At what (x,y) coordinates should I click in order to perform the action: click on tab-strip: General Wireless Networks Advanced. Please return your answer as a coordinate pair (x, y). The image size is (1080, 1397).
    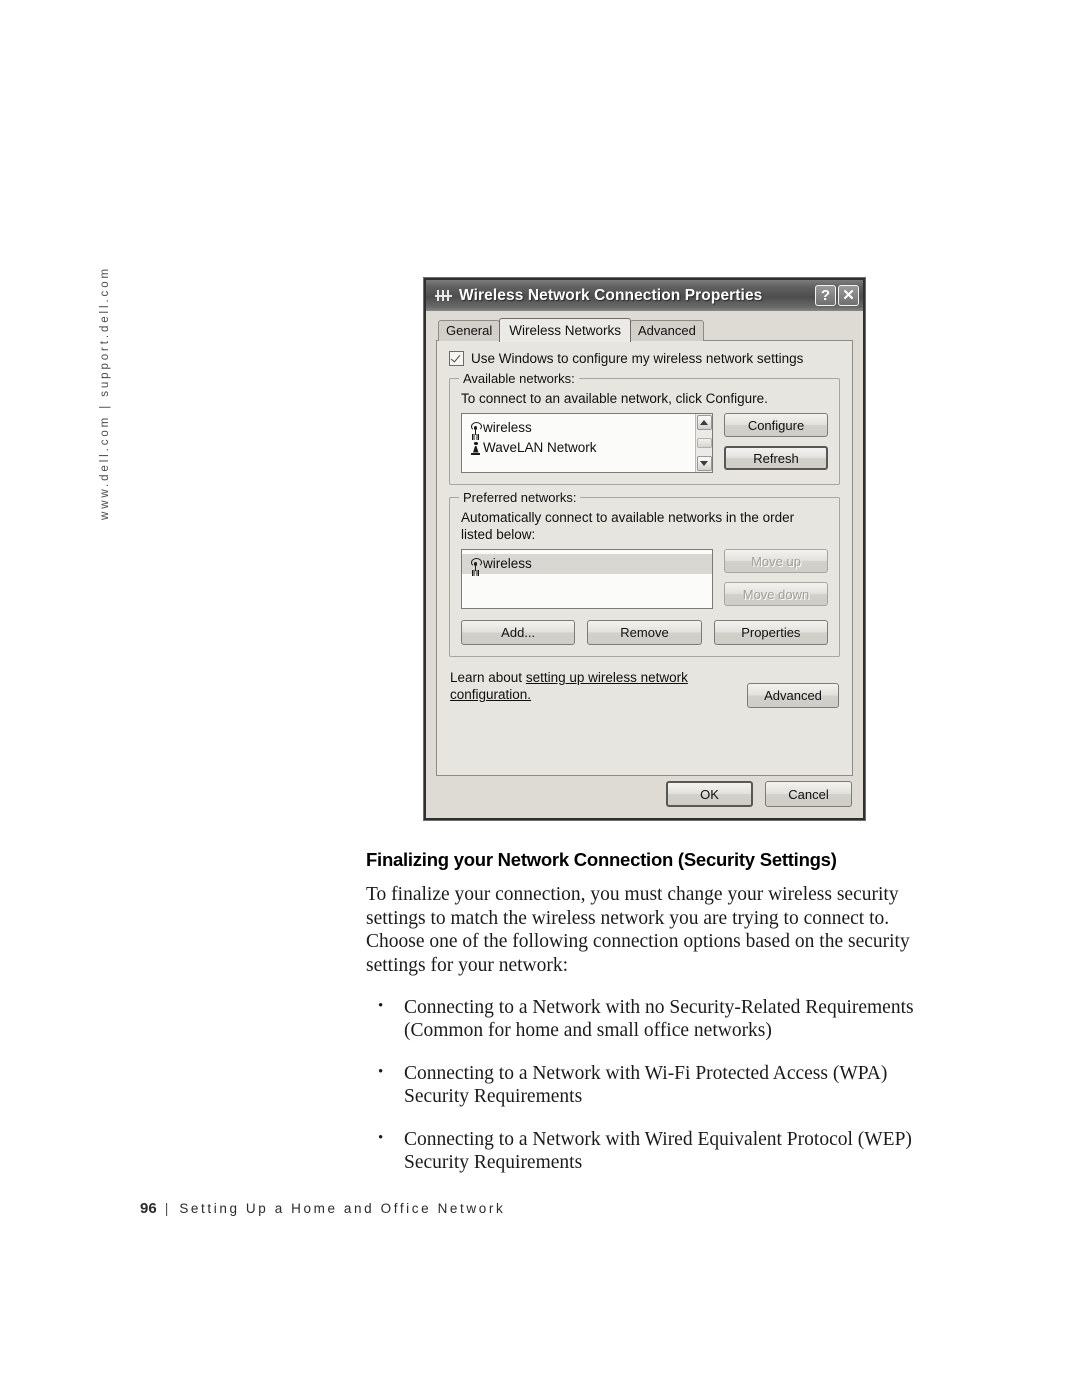
    Looking at the image, I should click on (645, 330).